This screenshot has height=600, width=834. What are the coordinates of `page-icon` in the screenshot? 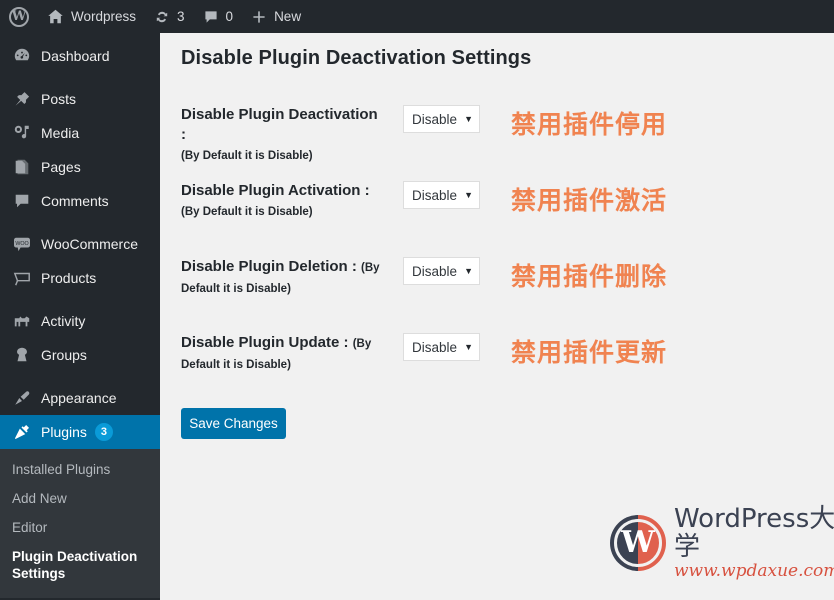 It's located at (22, 167).